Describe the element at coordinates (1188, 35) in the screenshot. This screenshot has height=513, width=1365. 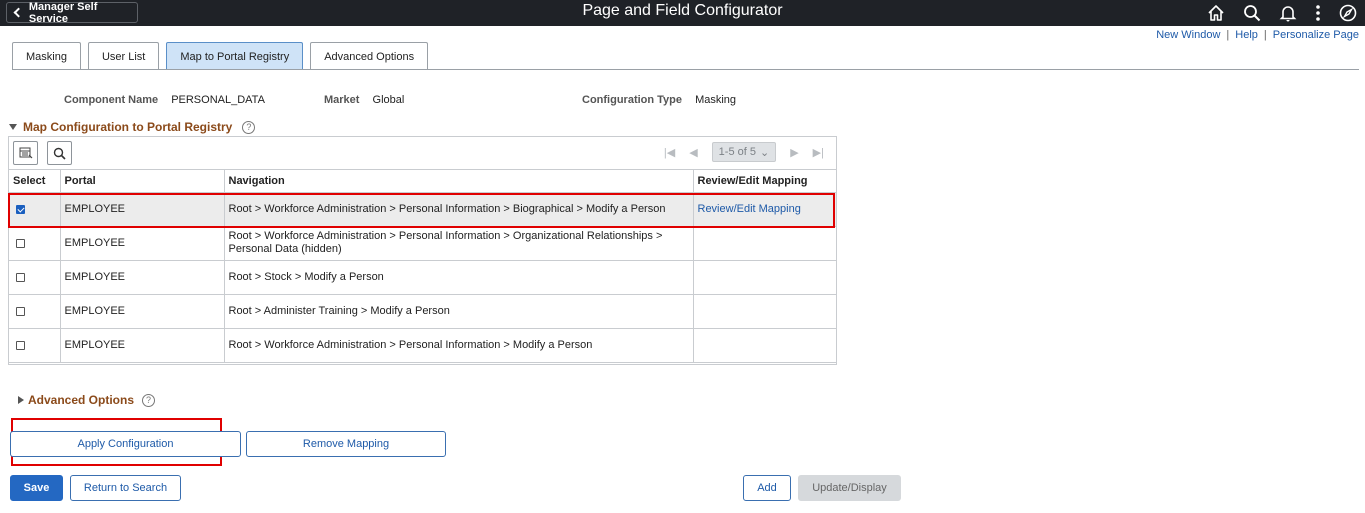
I see `new-window-link: New Window` at that location.